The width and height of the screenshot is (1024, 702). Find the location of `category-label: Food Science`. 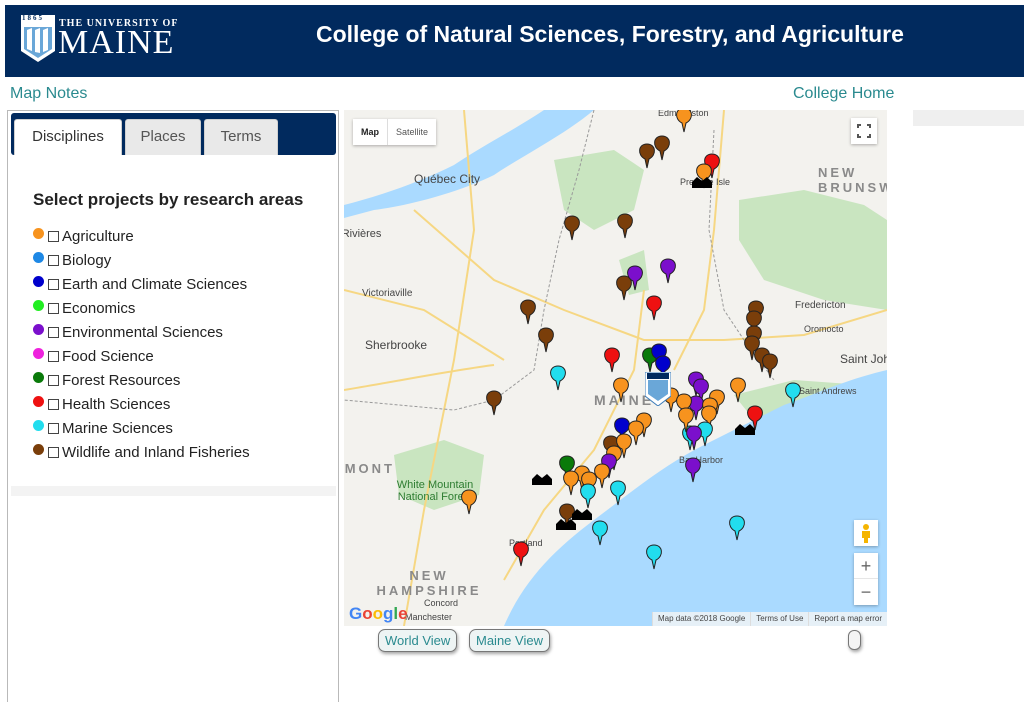

category-label: Food Science is located at coordinates (108, 356).